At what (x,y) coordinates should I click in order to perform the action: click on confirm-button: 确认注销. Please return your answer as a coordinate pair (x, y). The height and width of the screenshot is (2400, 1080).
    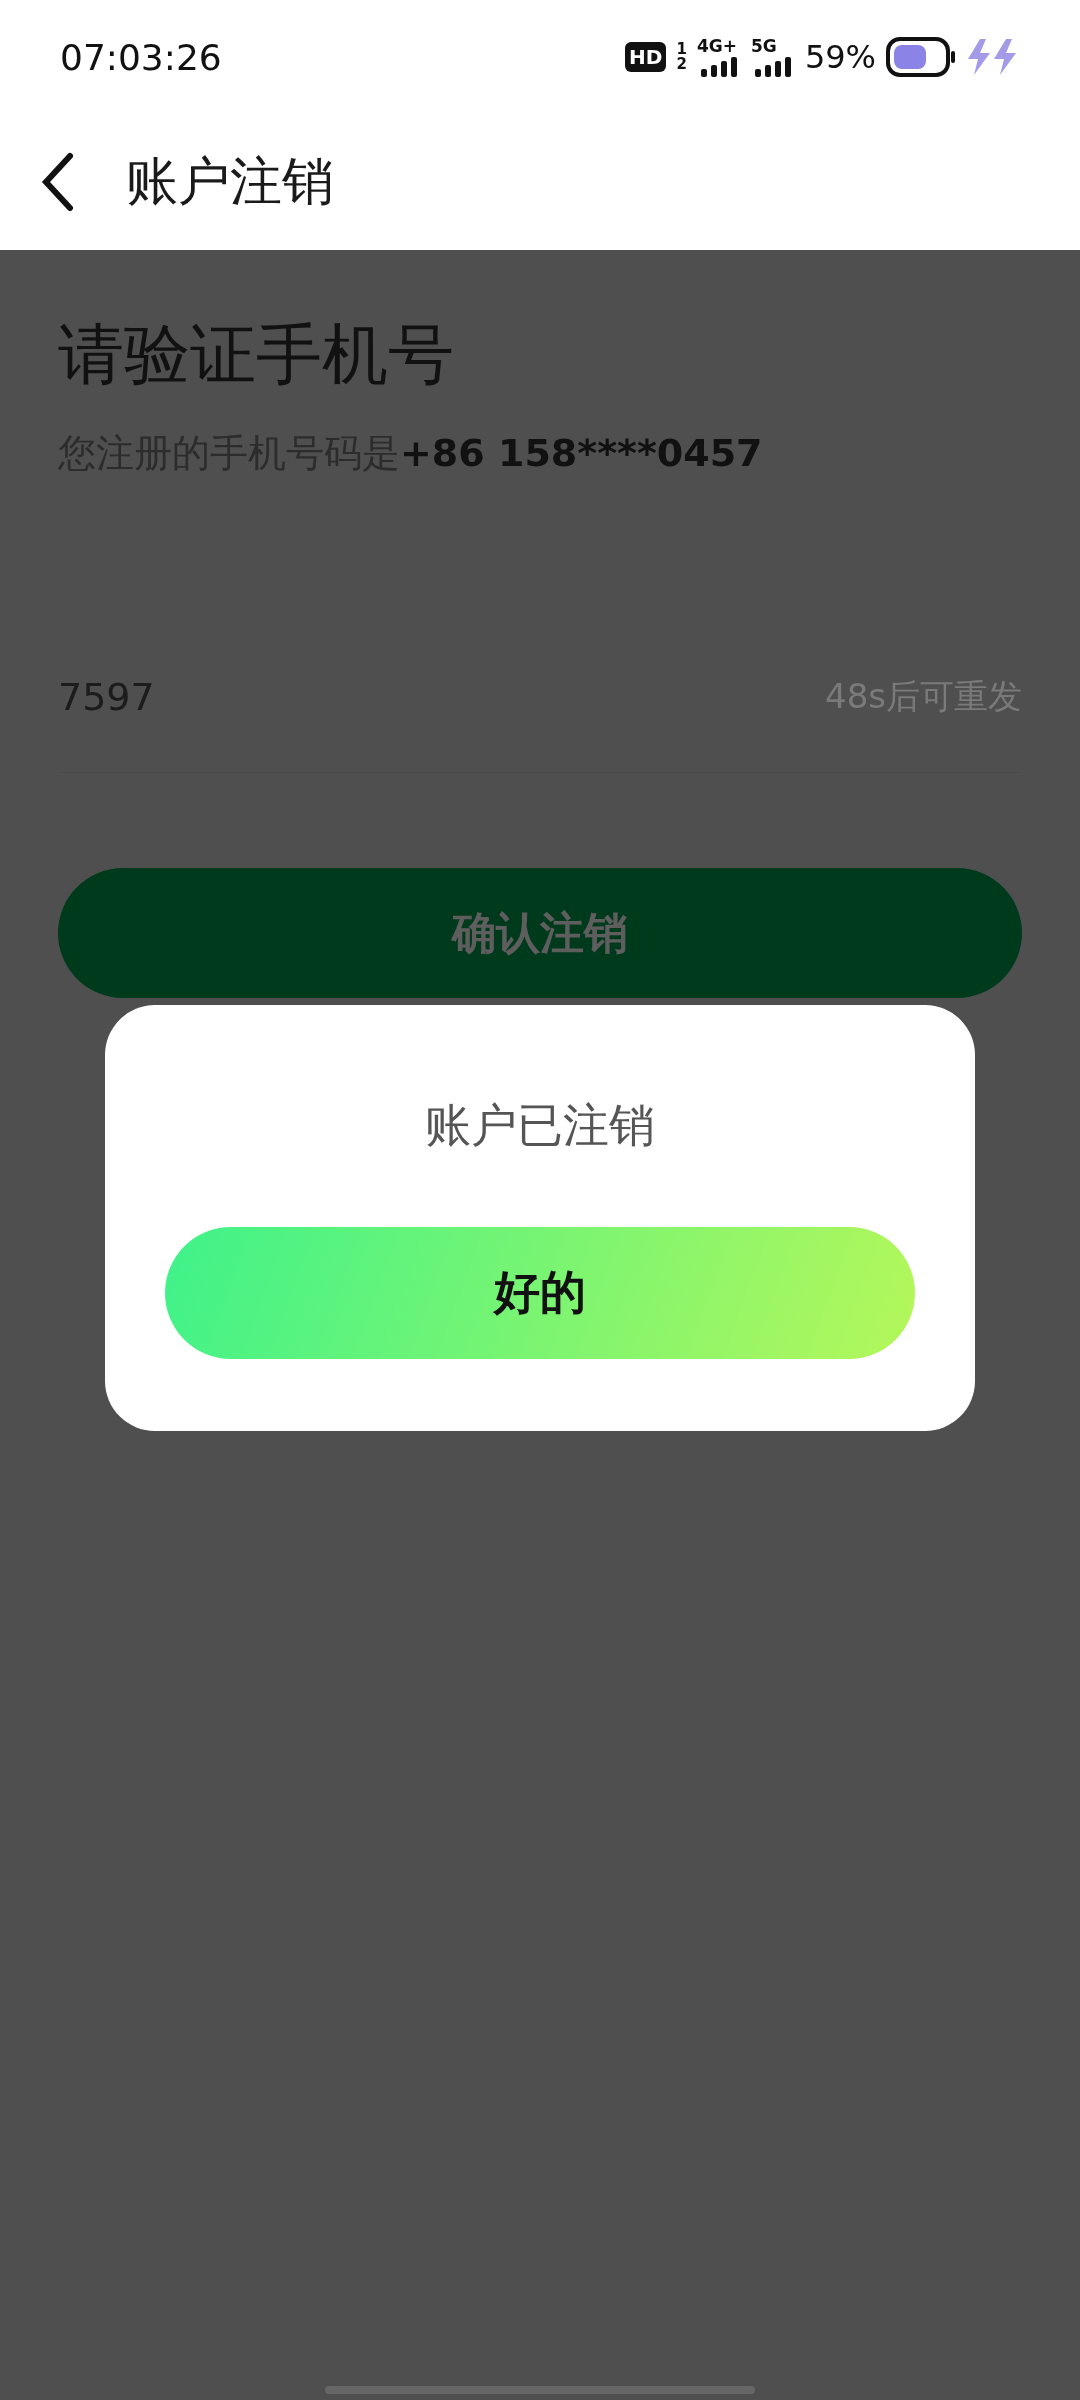
    Looking at the image, I should click on (540, 933).